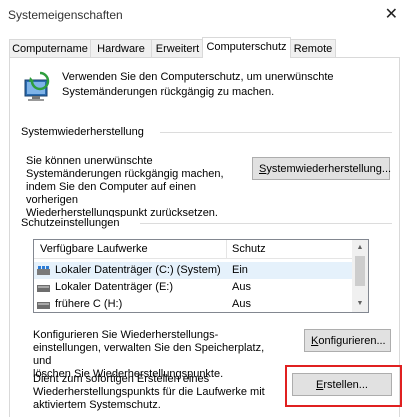 The width and height of the screenshot is (408, 418). Describe the element at coordinates (360, 271) in the screenshot. I see `scroll-thumb` at that location.